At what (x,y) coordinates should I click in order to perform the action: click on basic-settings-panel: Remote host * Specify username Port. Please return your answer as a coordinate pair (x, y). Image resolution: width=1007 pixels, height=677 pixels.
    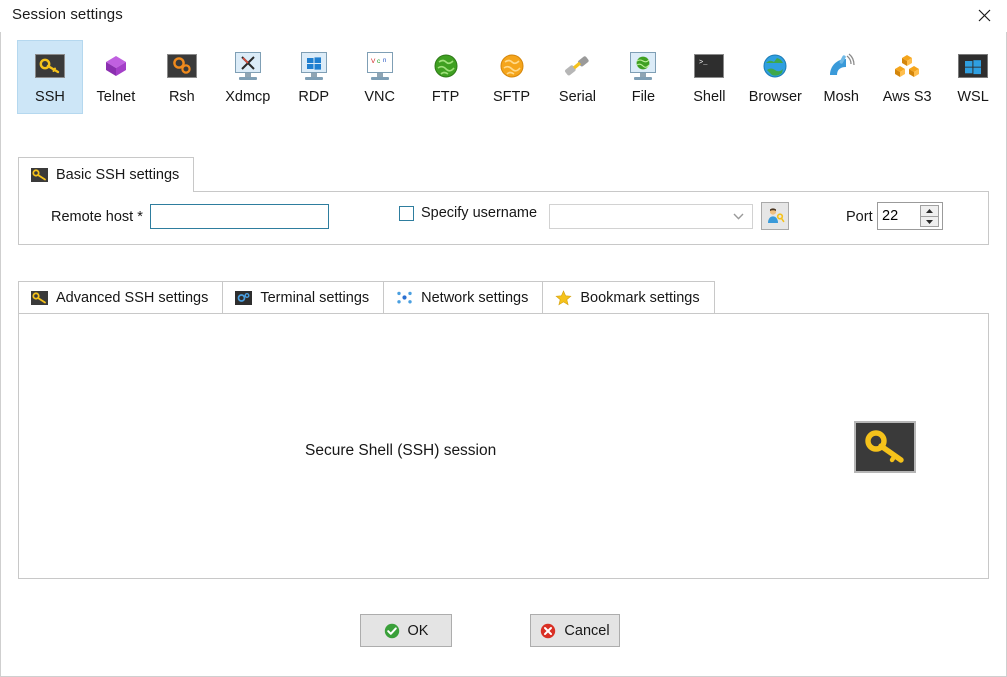
    Looking at the image, I should click on (503, 218).